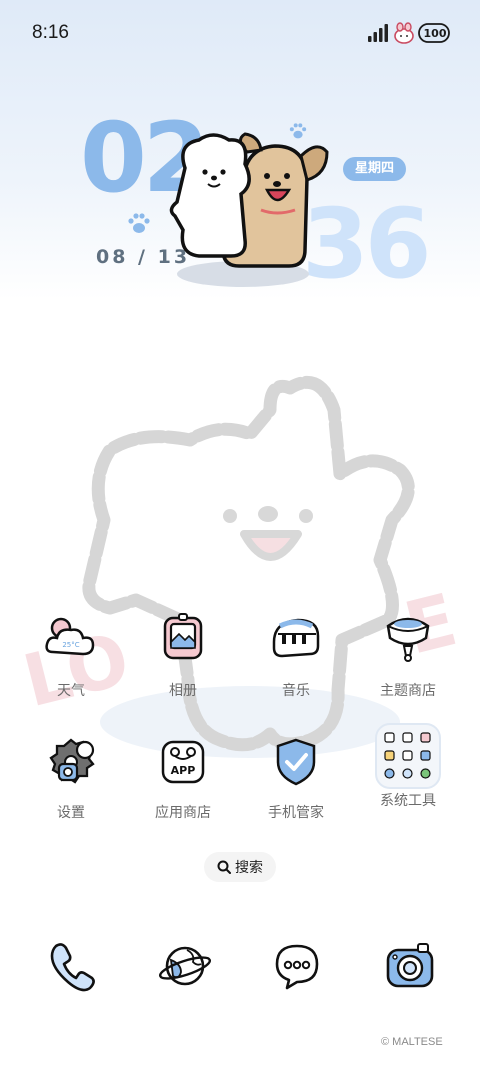  Describe the element at coordinates (72, 966) in the screenshot. I see `phone-icon` at that location.